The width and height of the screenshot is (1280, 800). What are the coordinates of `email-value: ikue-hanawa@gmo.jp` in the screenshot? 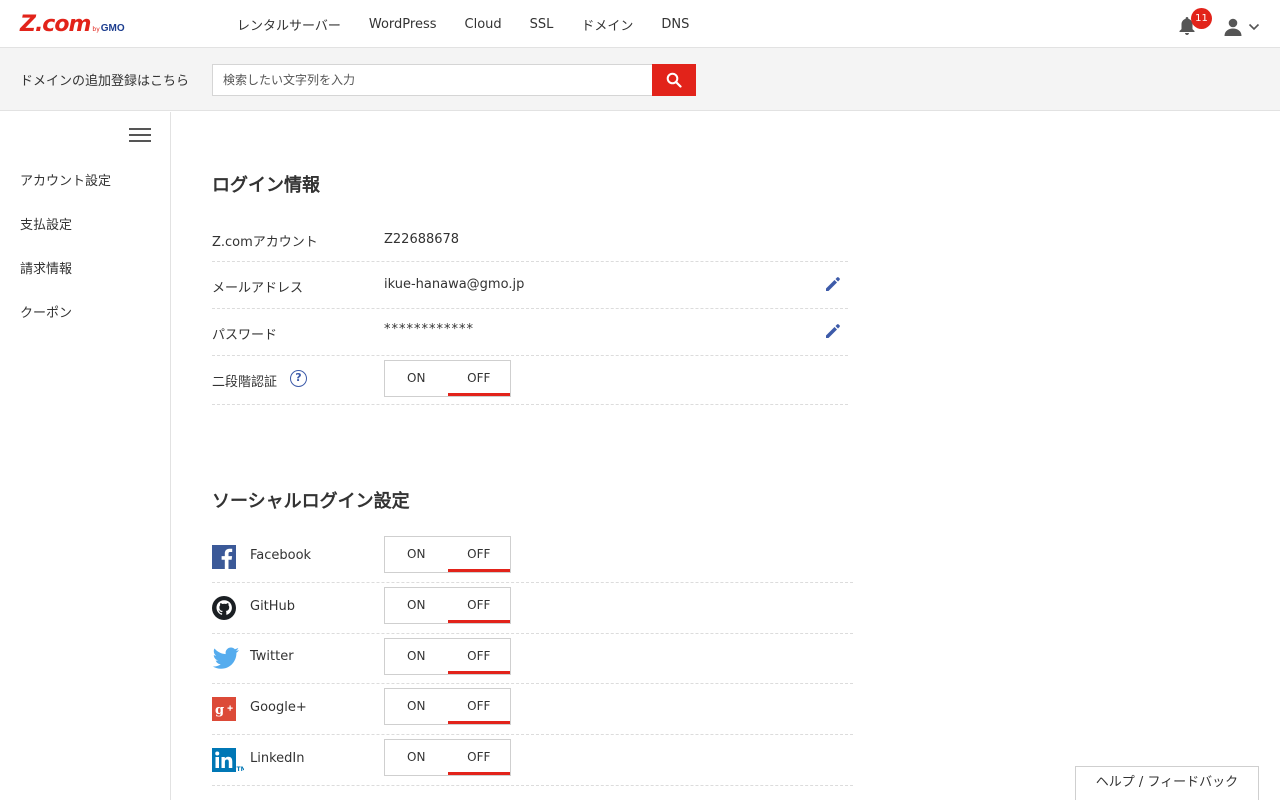 It's located at (454, 284).